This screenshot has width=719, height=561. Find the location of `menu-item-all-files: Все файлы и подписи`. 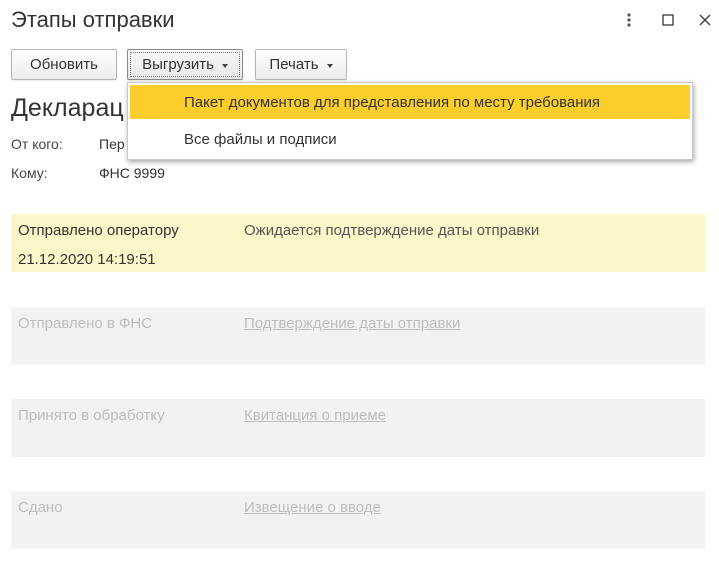

menu-item-all-files: Все файлы и подписи is located at coordinates (410, 139).